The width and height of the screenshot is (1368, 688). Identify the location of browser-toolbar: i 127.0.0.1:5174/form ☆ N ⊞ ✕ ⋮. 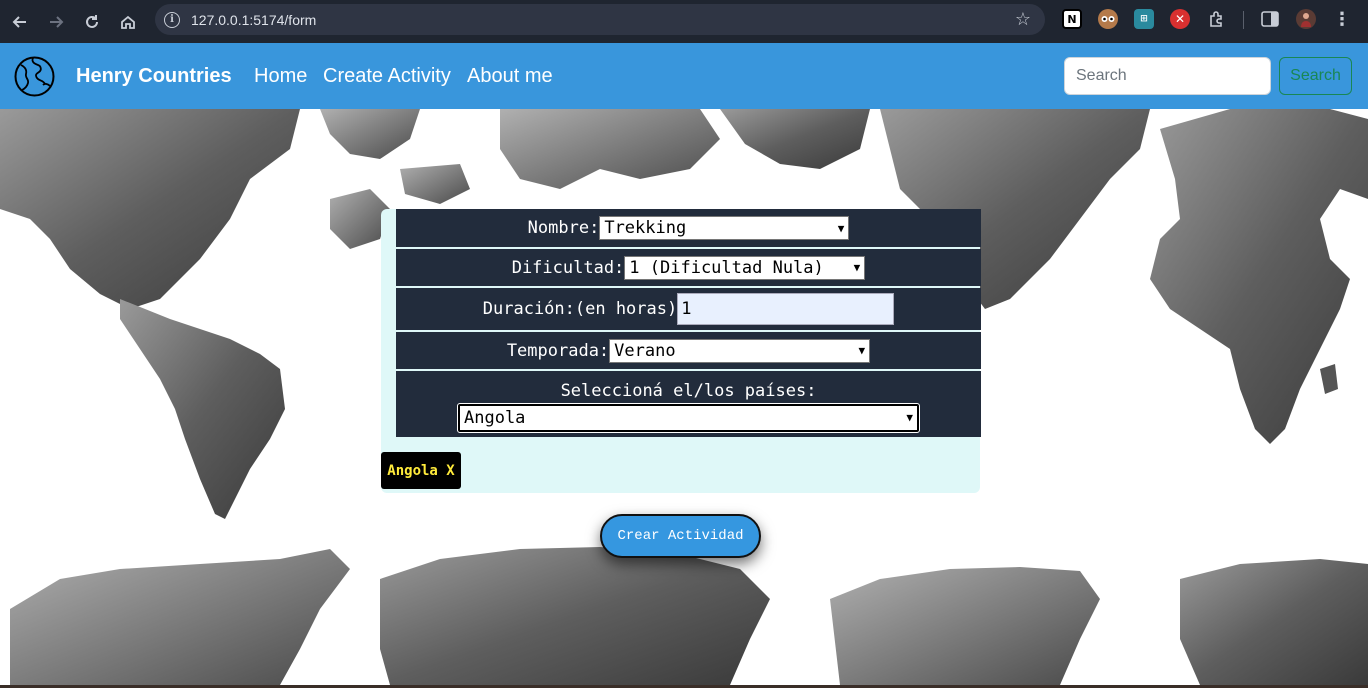
(684, 21).